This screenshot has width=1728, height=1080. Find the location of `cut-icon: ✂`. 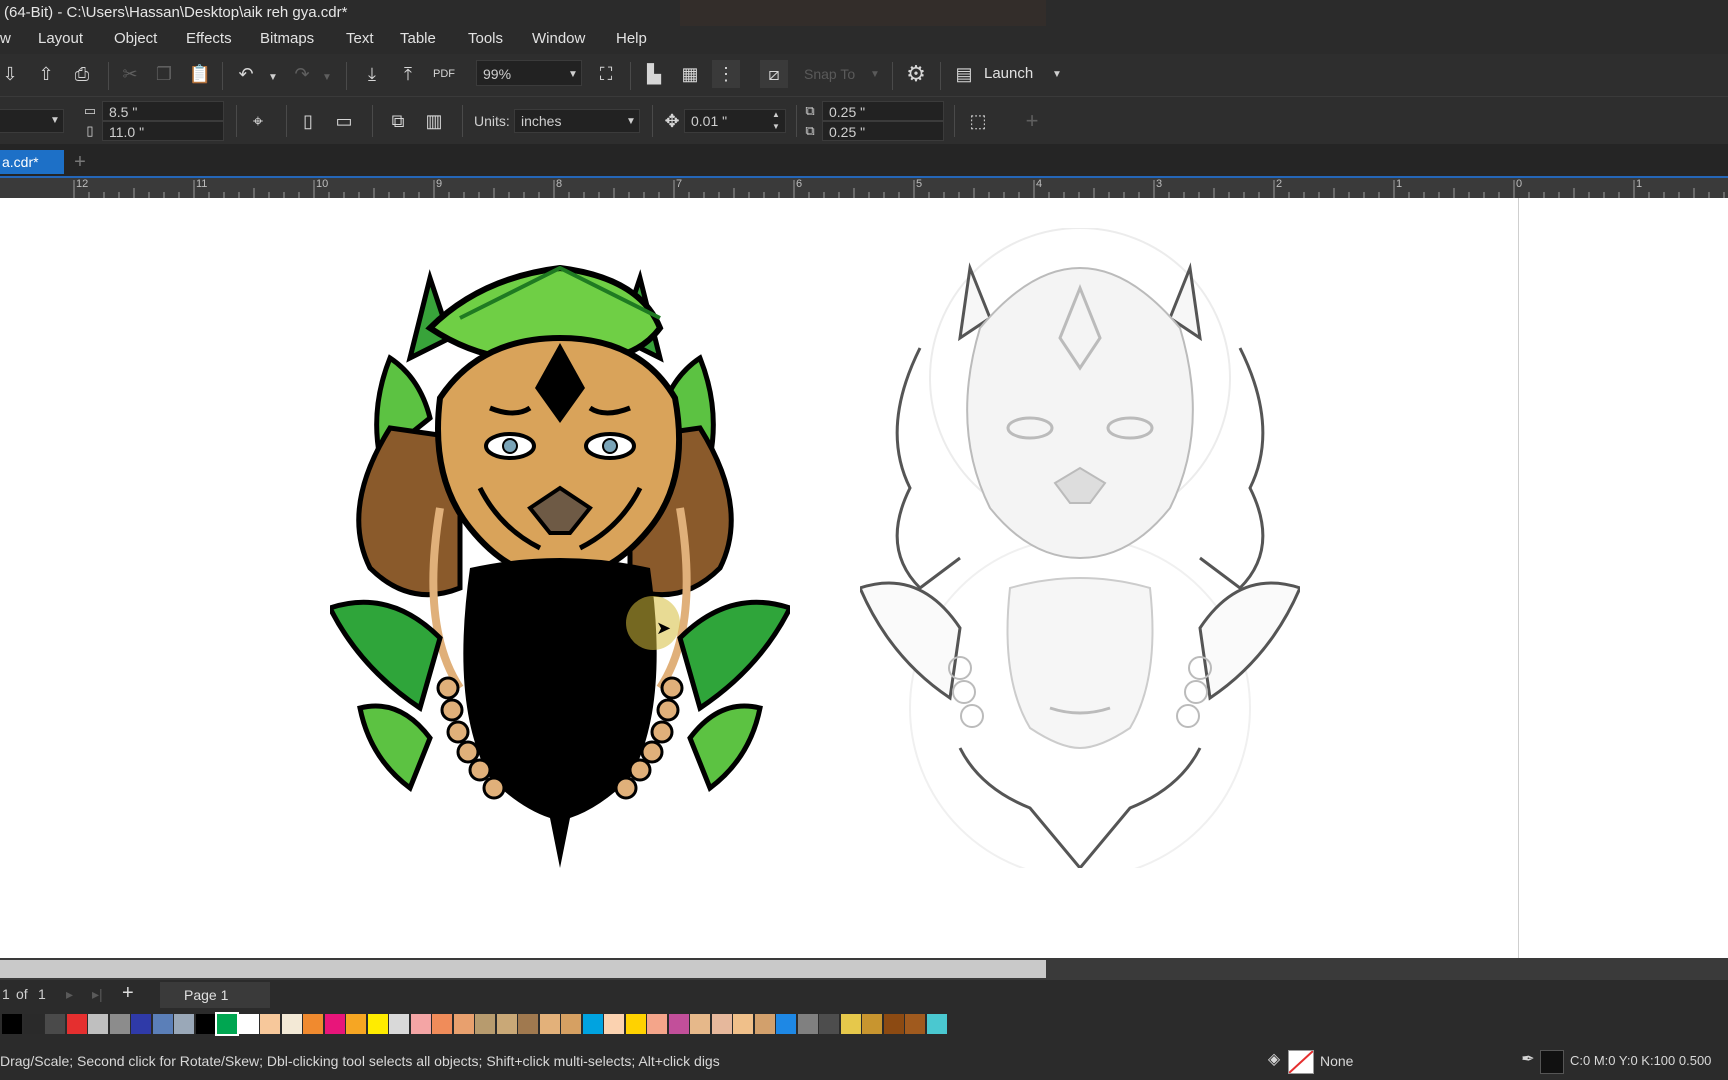

cut-icon: ✂ is located at coordinates (130, 74).